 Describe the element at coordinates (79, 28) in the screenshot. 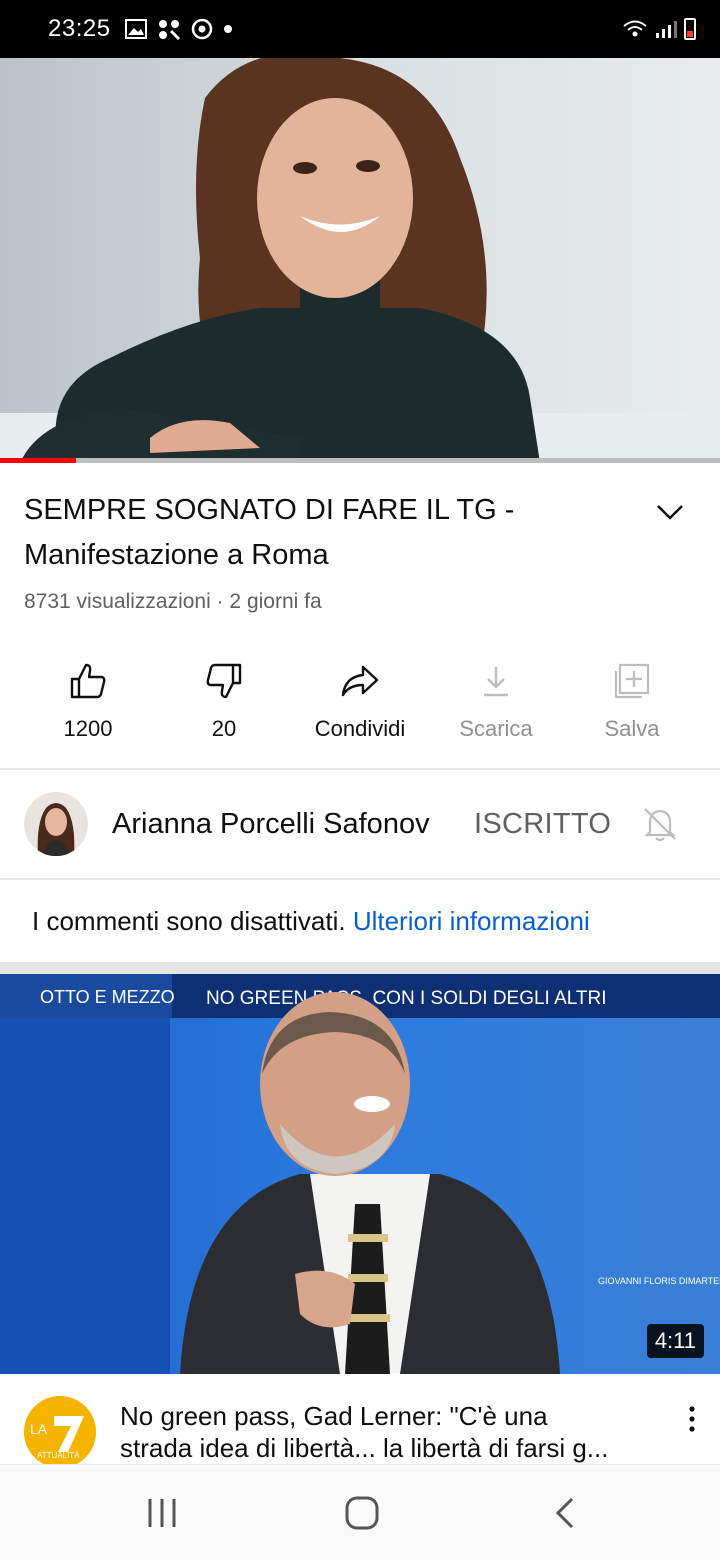

I see `status-time: 23:25` at that location.